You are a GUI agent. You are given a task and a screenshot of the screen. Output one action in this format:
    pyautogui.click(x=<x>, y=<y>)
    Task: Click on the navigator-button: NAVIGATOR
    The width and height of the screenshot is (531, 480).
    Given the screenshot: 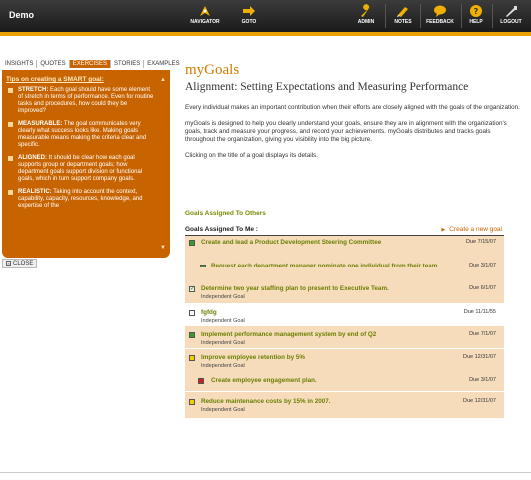 What is the action you would take?
    pyautogui.click(x=205, y=16)
    